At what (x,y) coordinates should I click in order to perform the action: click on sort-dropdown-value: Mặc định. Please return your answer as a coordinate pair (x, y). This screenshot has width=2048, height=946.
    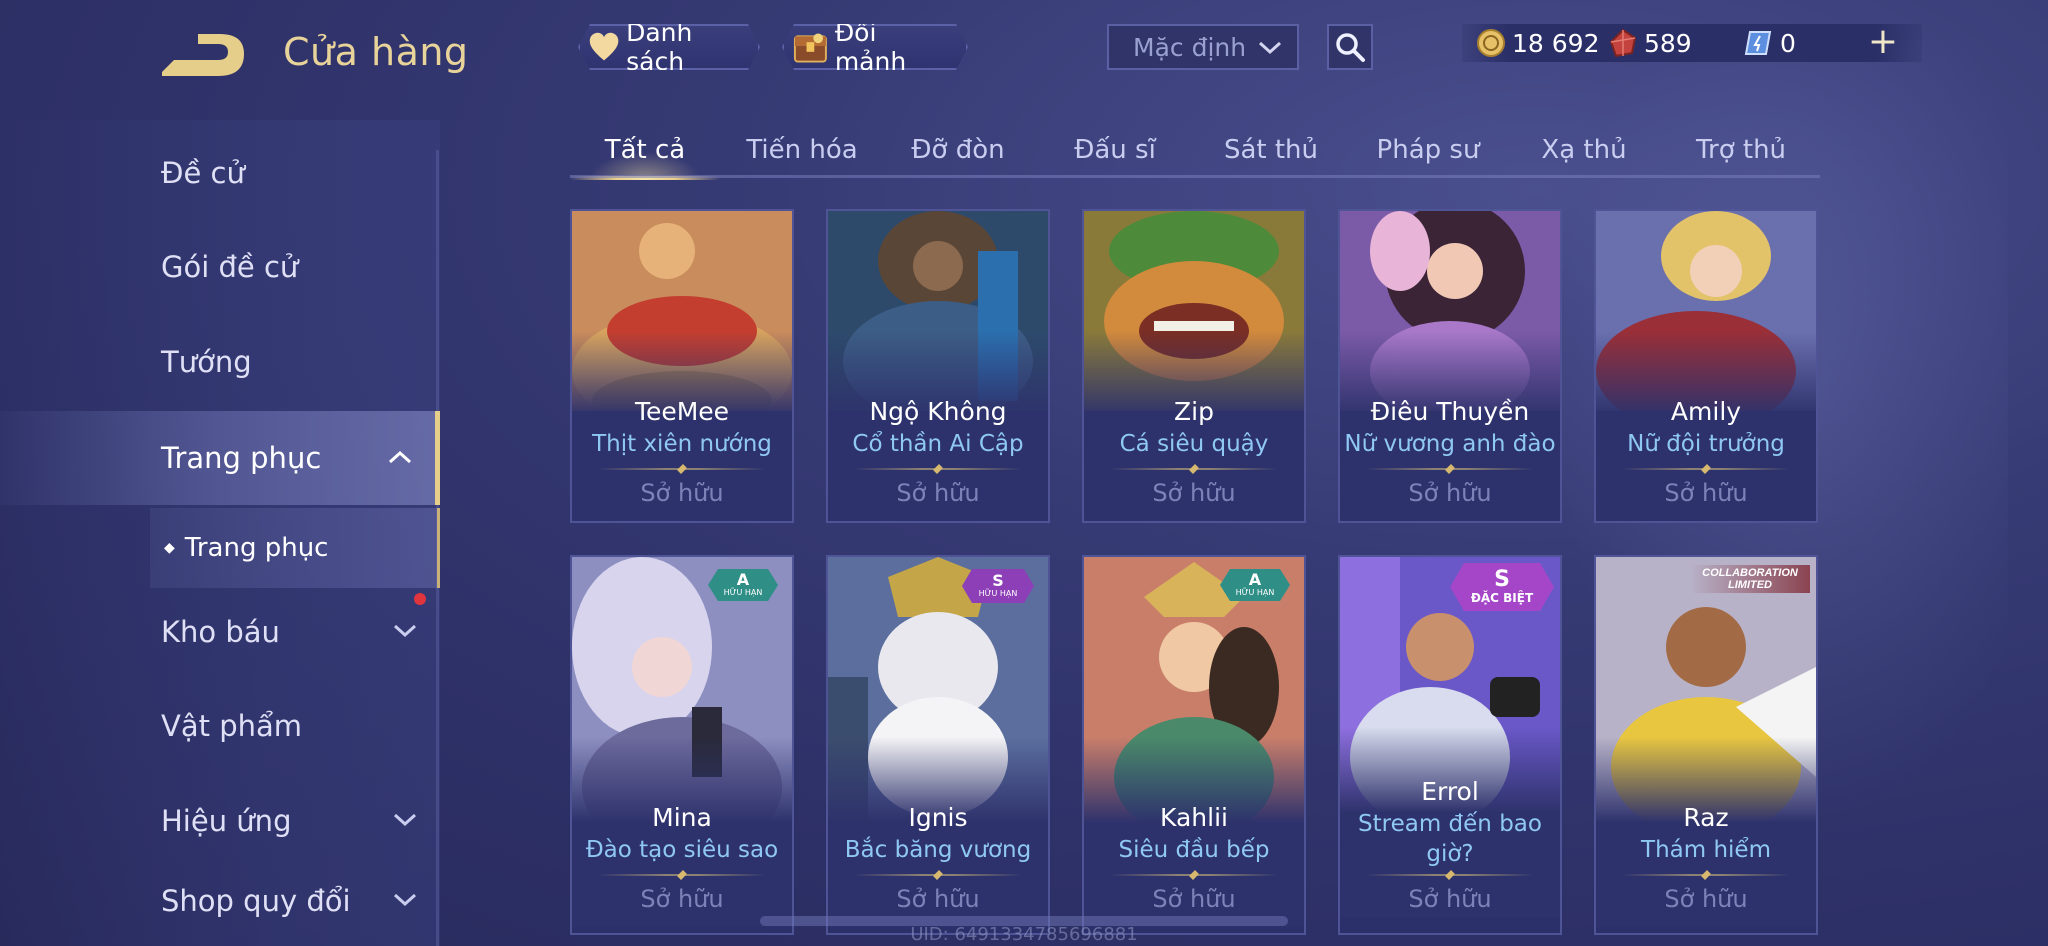
    Looking at the image, I should click on (1190, 47).